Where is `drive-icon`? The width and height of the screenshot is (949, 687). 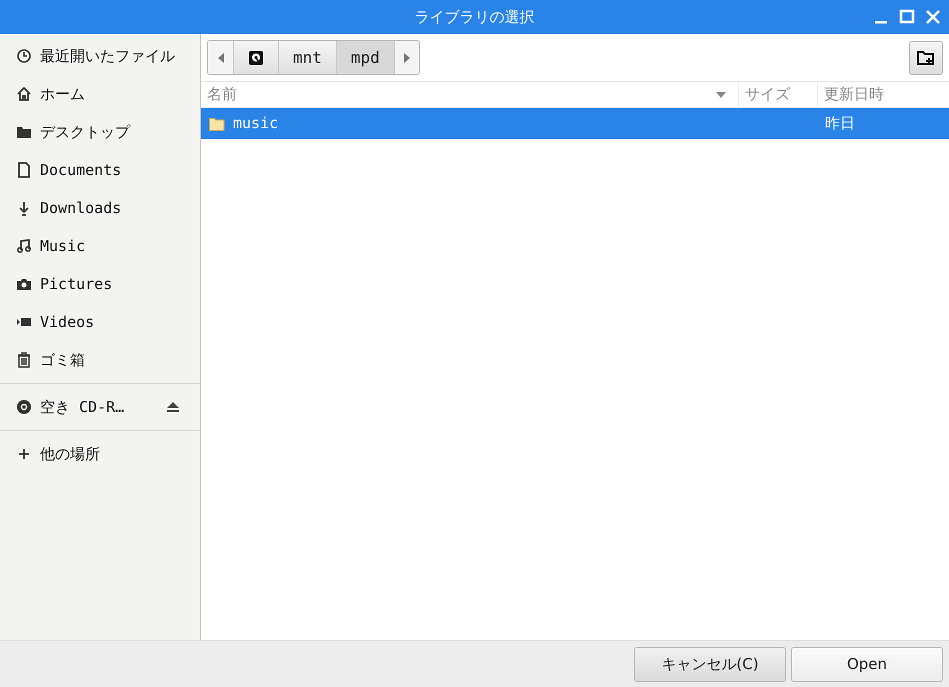
drive-icon is located at coordinates (256, 58).